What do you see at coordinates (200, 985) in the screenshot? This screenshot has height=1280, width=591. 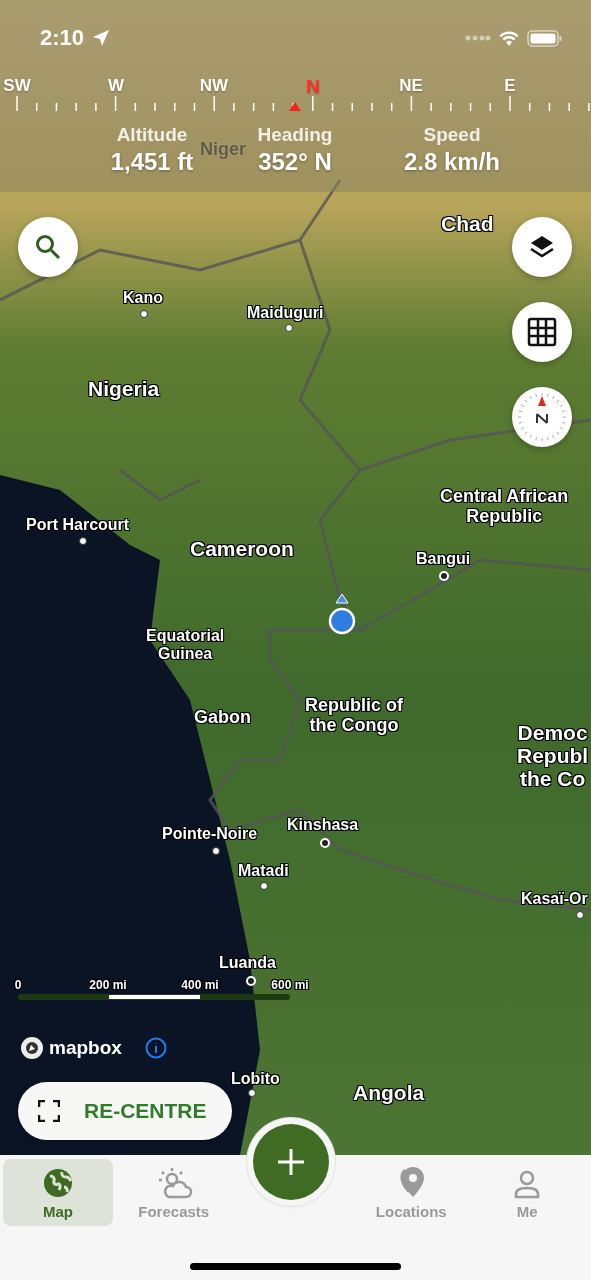 I see `scale-label: 400 mi` at bounding box center [200, 985].